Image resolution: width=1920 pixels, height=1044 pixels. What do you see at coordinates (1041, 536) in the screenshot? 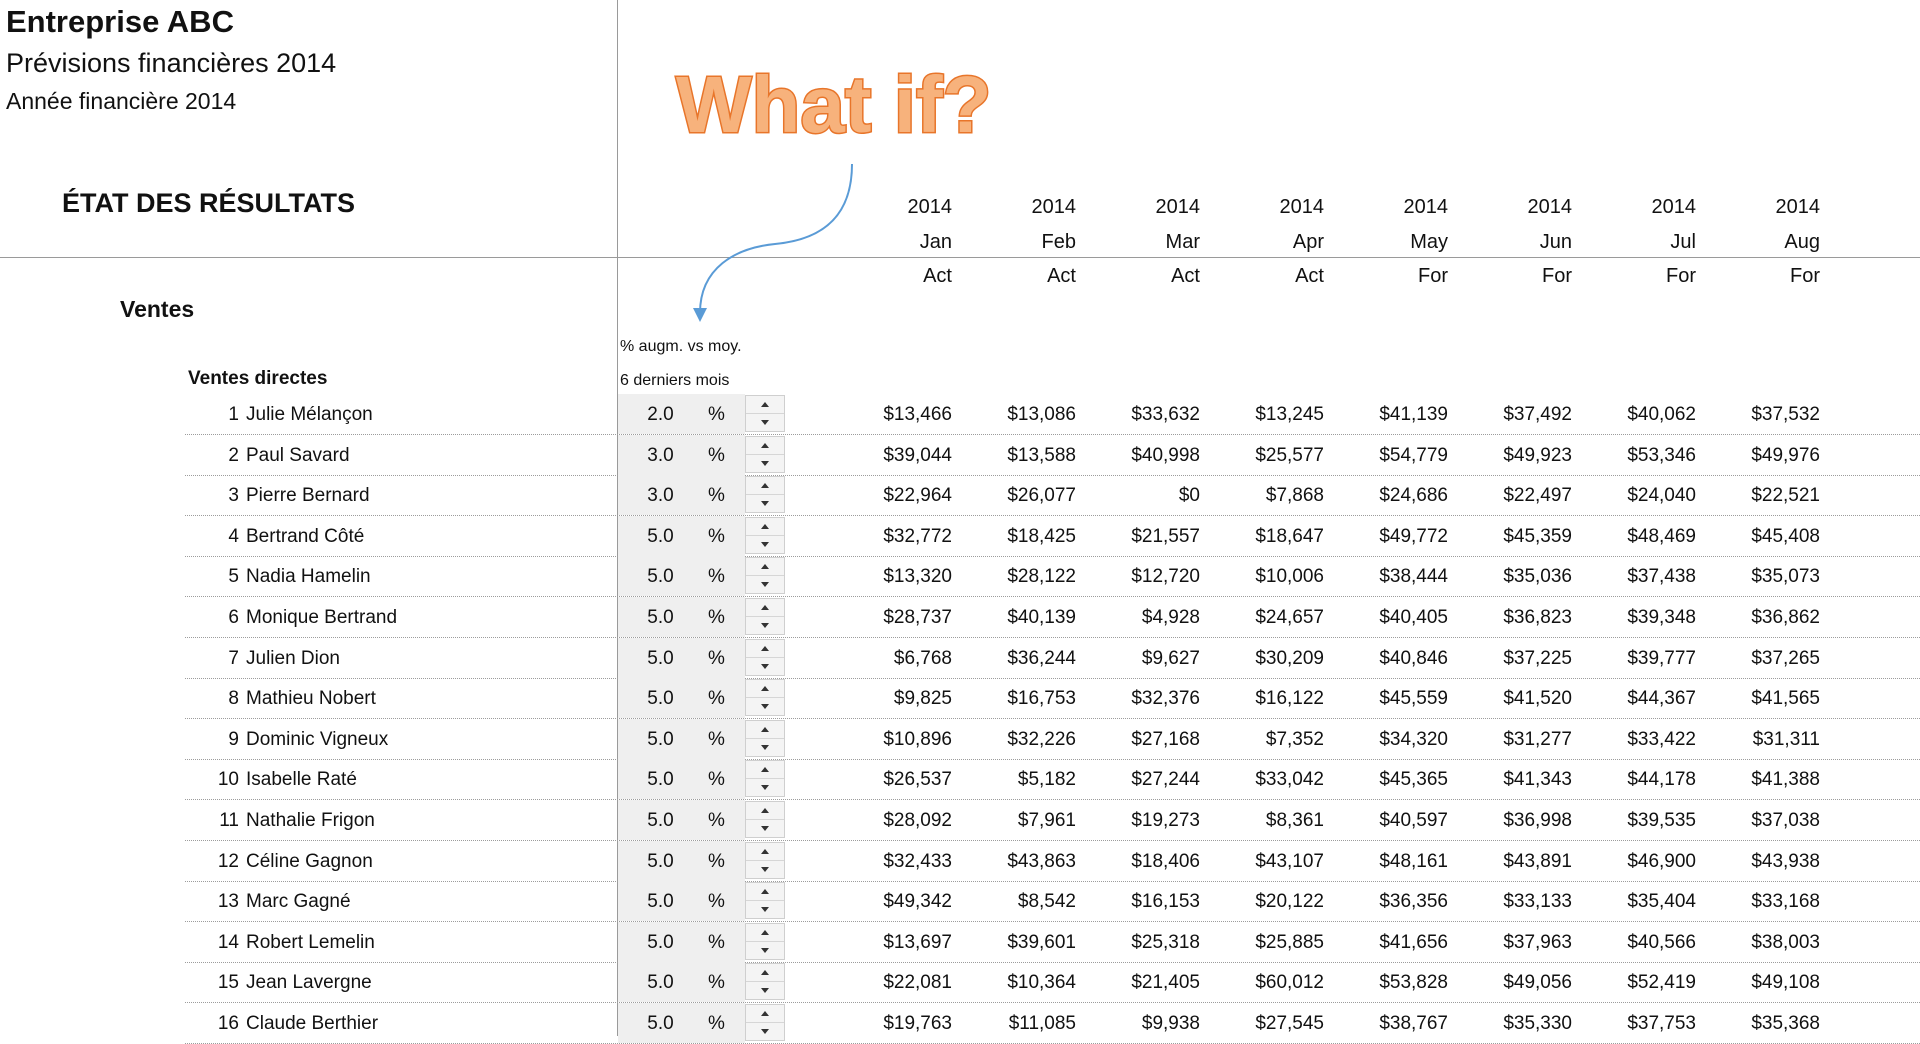
I see `value-cell: $18,425` at bounding box center [1041, 536].